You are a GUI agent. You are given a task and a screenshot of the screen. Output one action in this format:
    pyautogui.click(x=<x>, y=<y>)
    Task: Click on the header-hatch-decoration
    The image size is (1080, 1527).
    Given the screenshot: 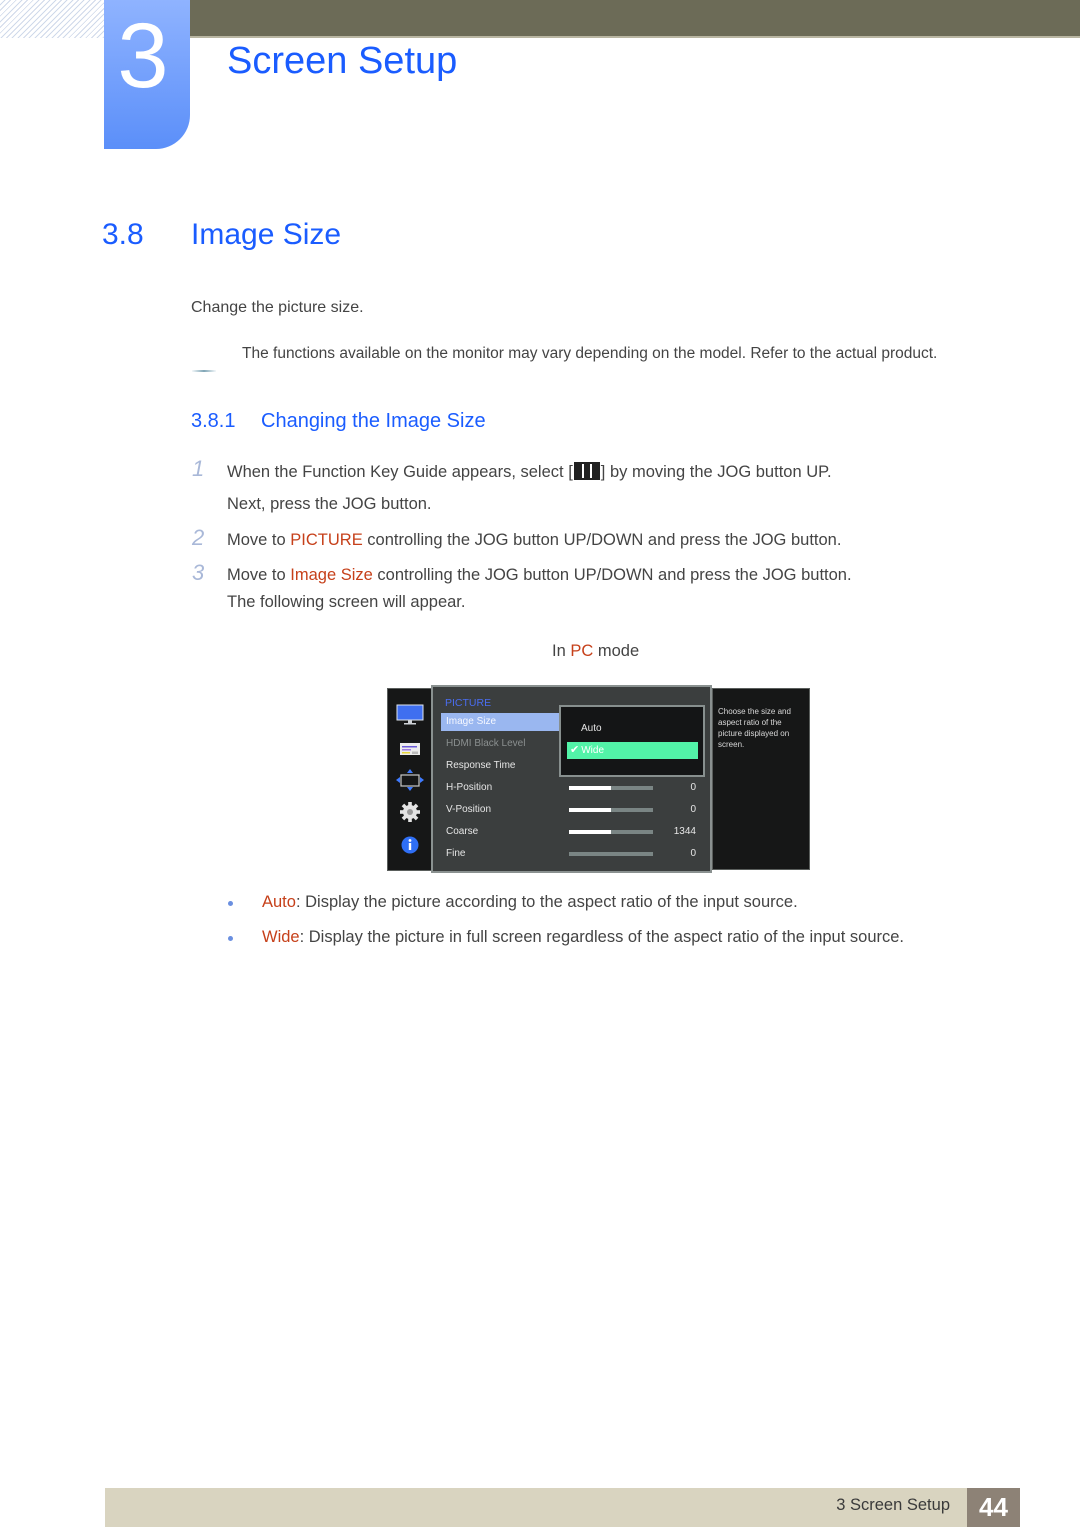 What is the action you would take?
    pyautogui.click(x=52, y=19)
    